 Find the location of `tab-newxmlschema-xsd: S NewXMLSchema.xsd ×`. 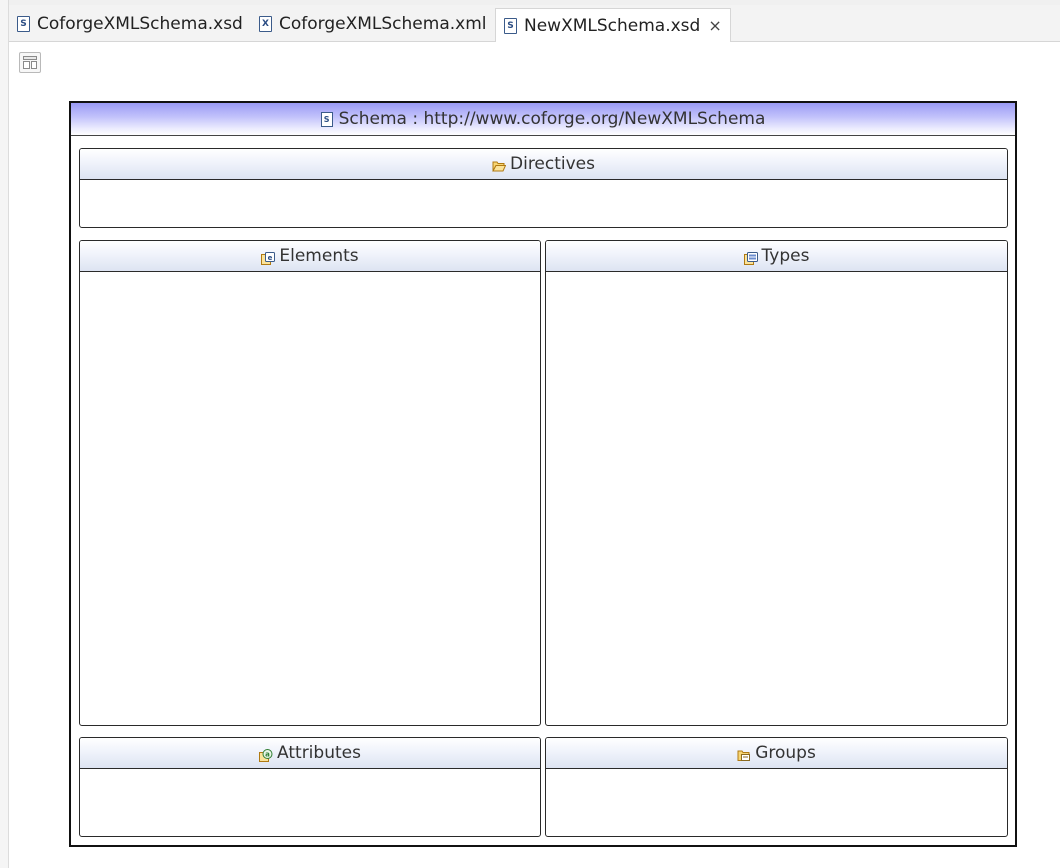

tab-newxmlschema-xsd: S NewXMLSchema.xsd × is located at coordinates (613, 25).